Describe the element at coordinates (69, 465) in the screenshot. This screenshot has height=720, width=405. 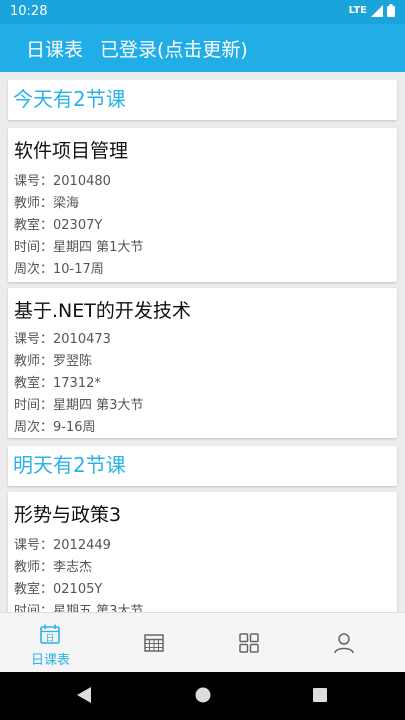
I see `tomorrow-header: 明天有2节课` at that location.